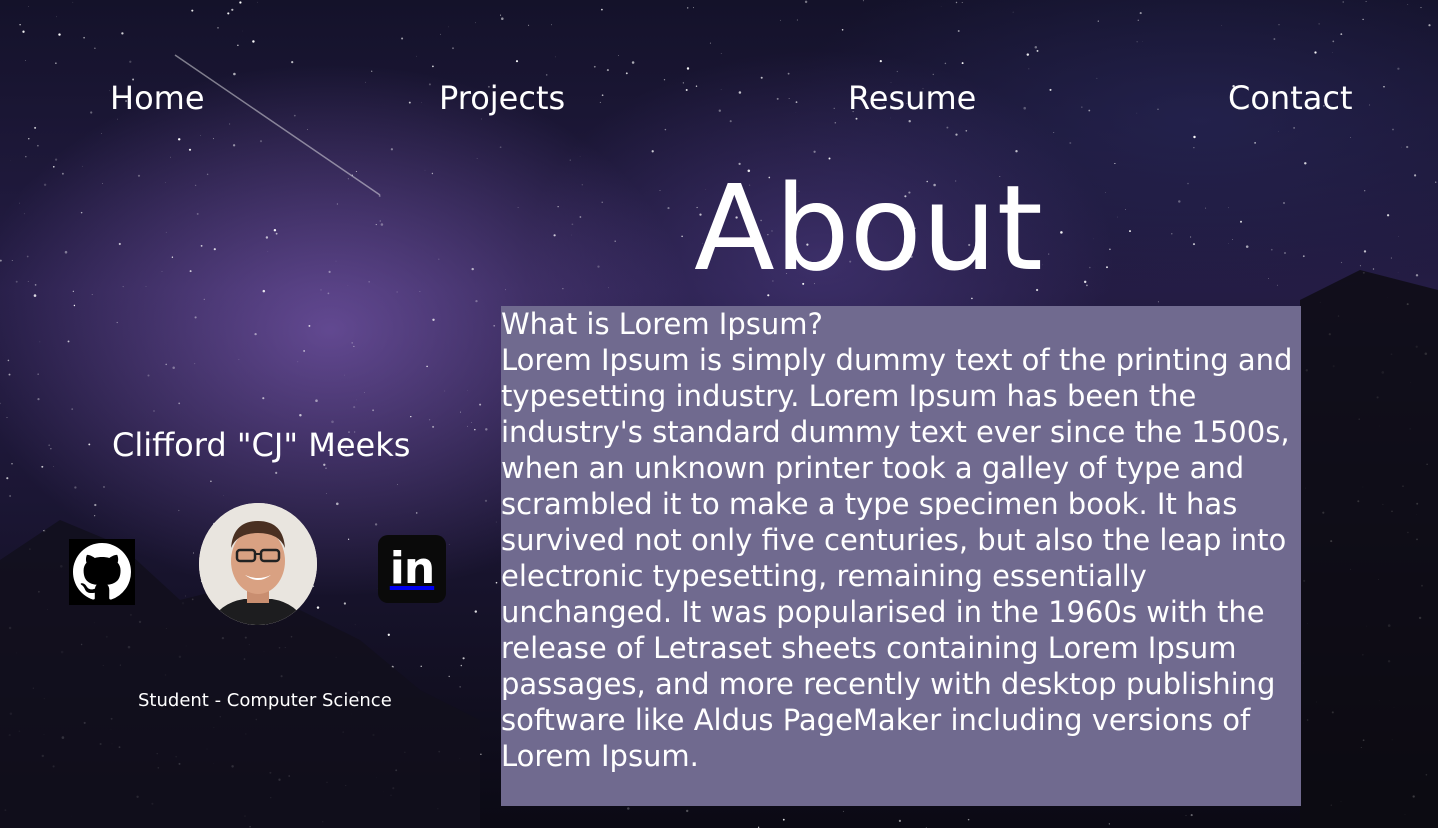  What do you see at coordinates (265, 700) in the screenshot?
I see `profile-subtitle: Student - Computer Science` at bounding box center [265, 700].